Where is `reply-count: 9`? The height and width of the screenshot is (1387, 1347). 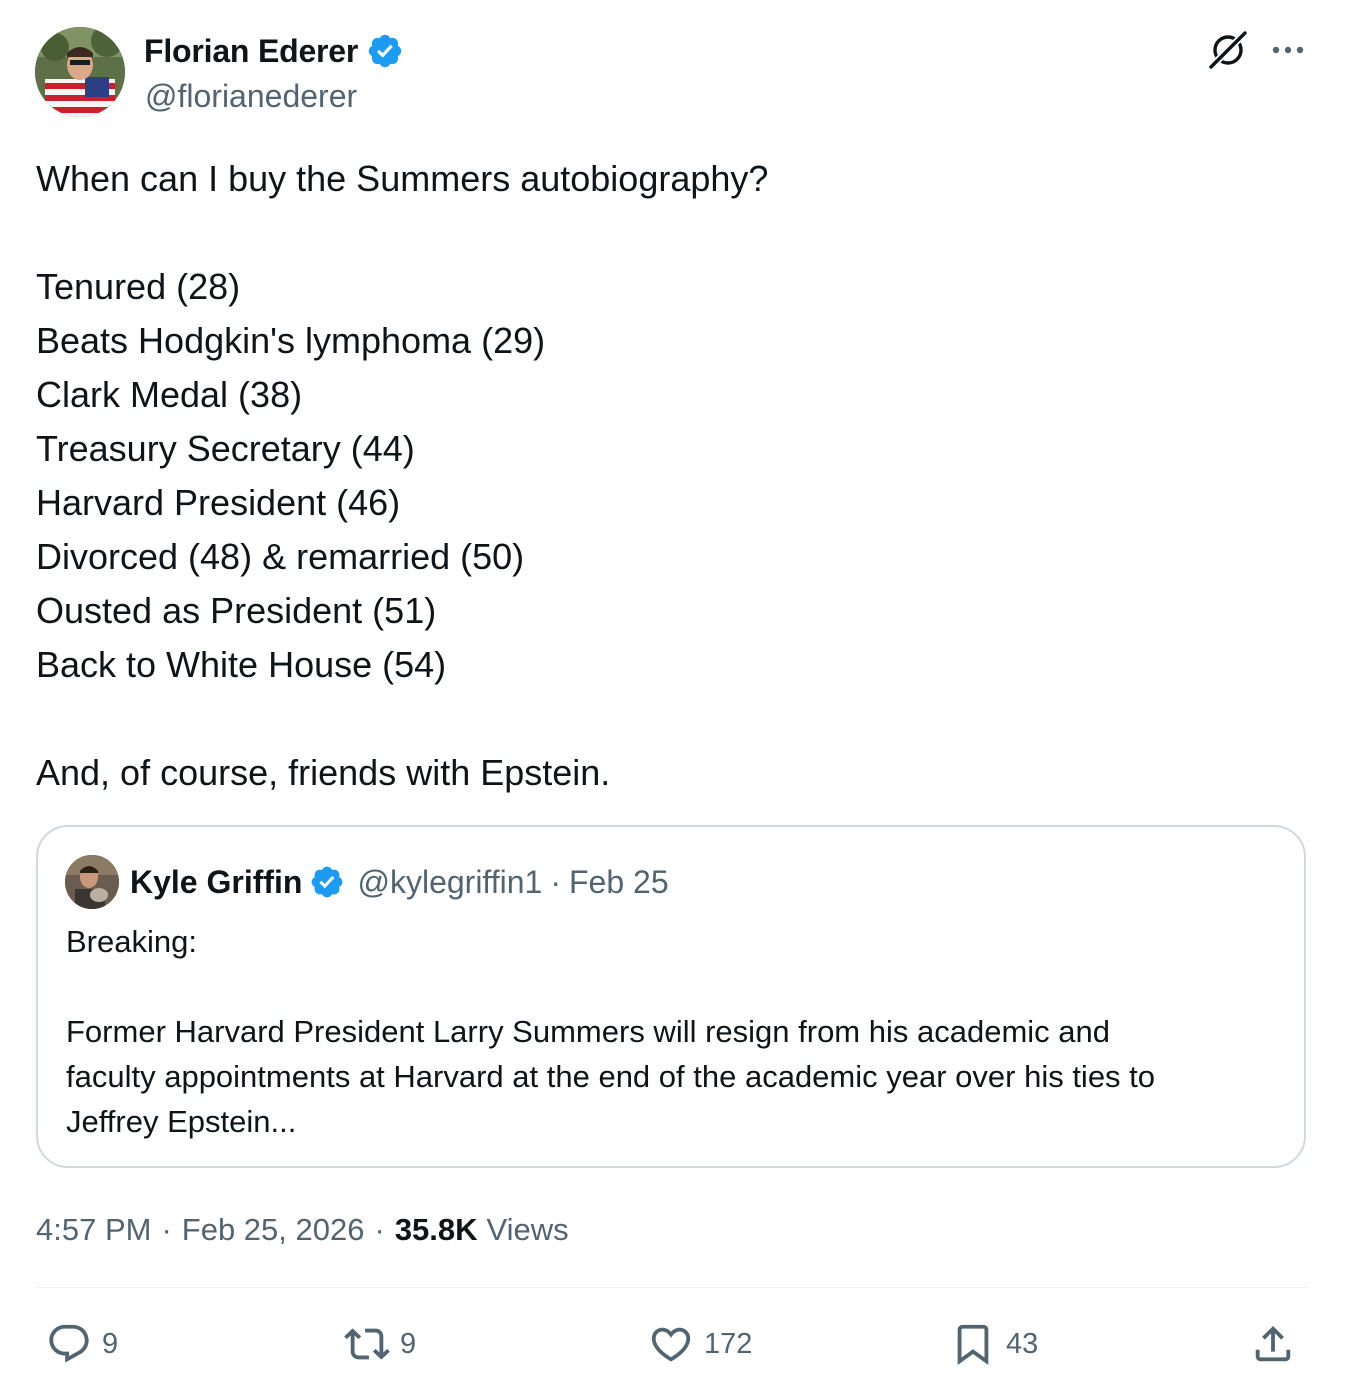
reply-count: 9 is located at coordinates (110, 1343).